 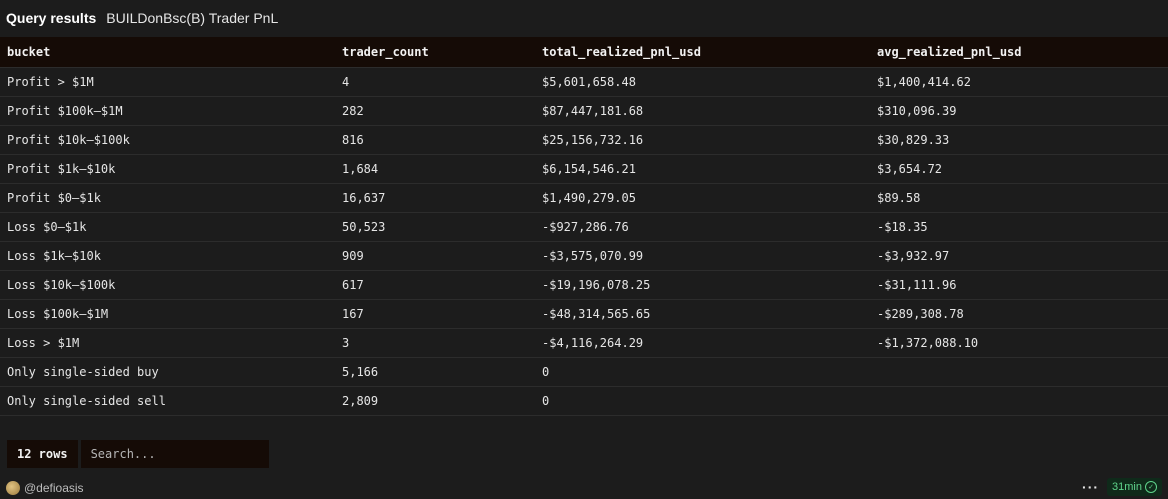 What do you see at coordinates (1019, 82) in the screenshot?
I see `avg-realized-pnl-cell: $1,400,414.62` at bounding box center [1019, 82].